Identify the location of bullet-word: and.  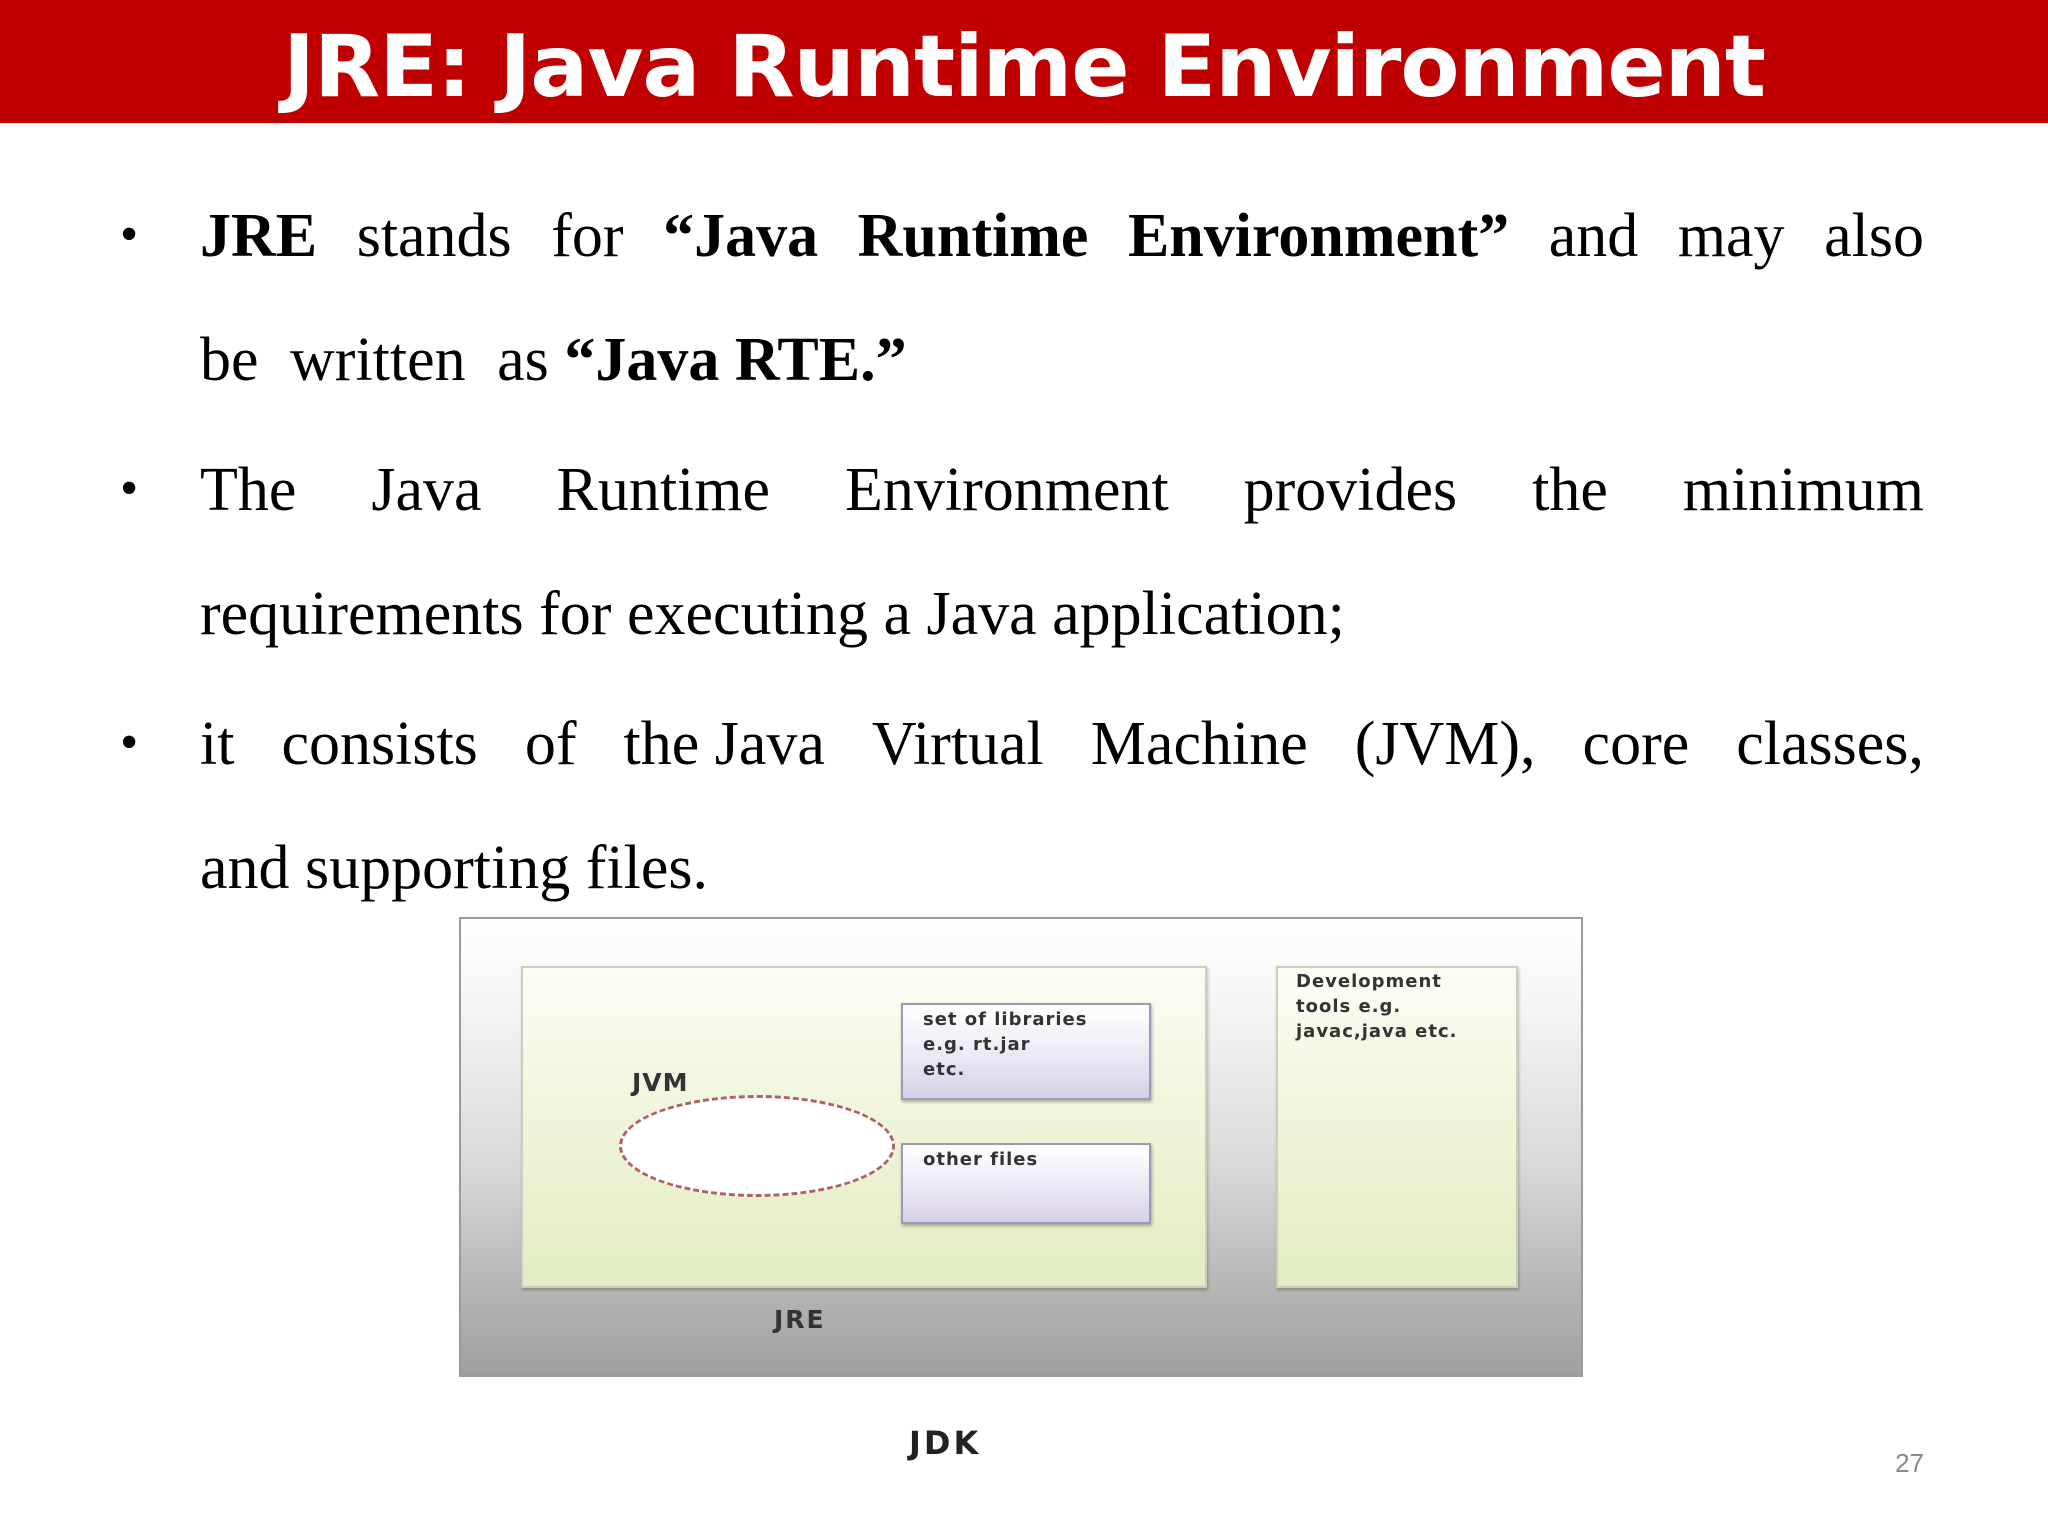
(1593, 236).